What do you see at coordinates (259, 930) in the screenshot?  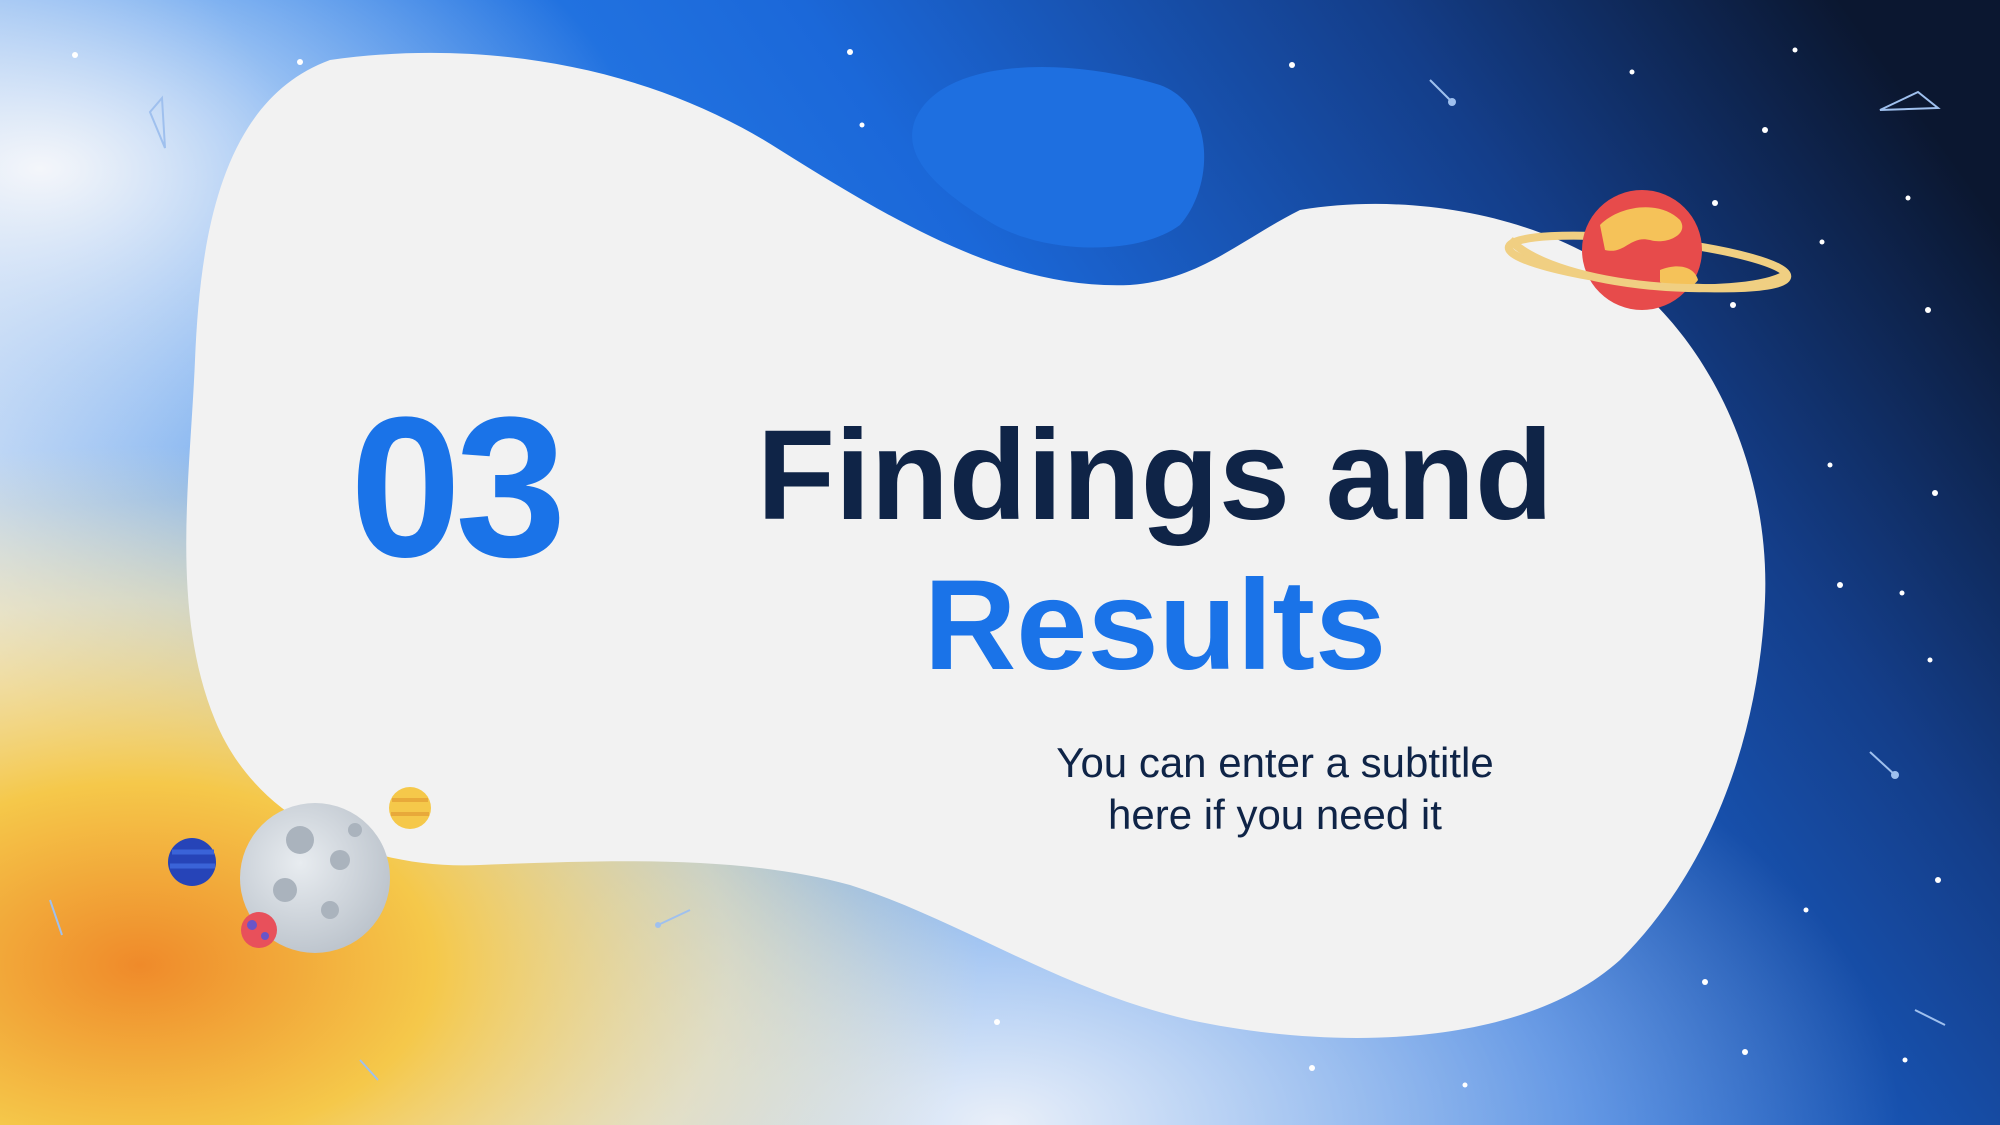 I see `red-planet-icon` at bounding box center [259, 930].